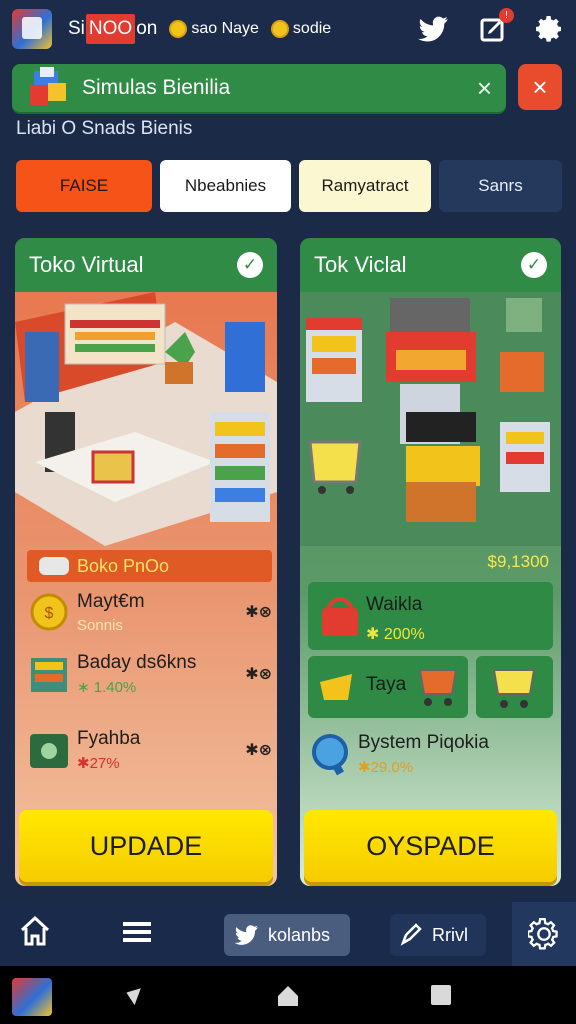  Describe the element at coordinates (86, 264) in the screenshot. I see `card-title: Toko Virtual` at that location.